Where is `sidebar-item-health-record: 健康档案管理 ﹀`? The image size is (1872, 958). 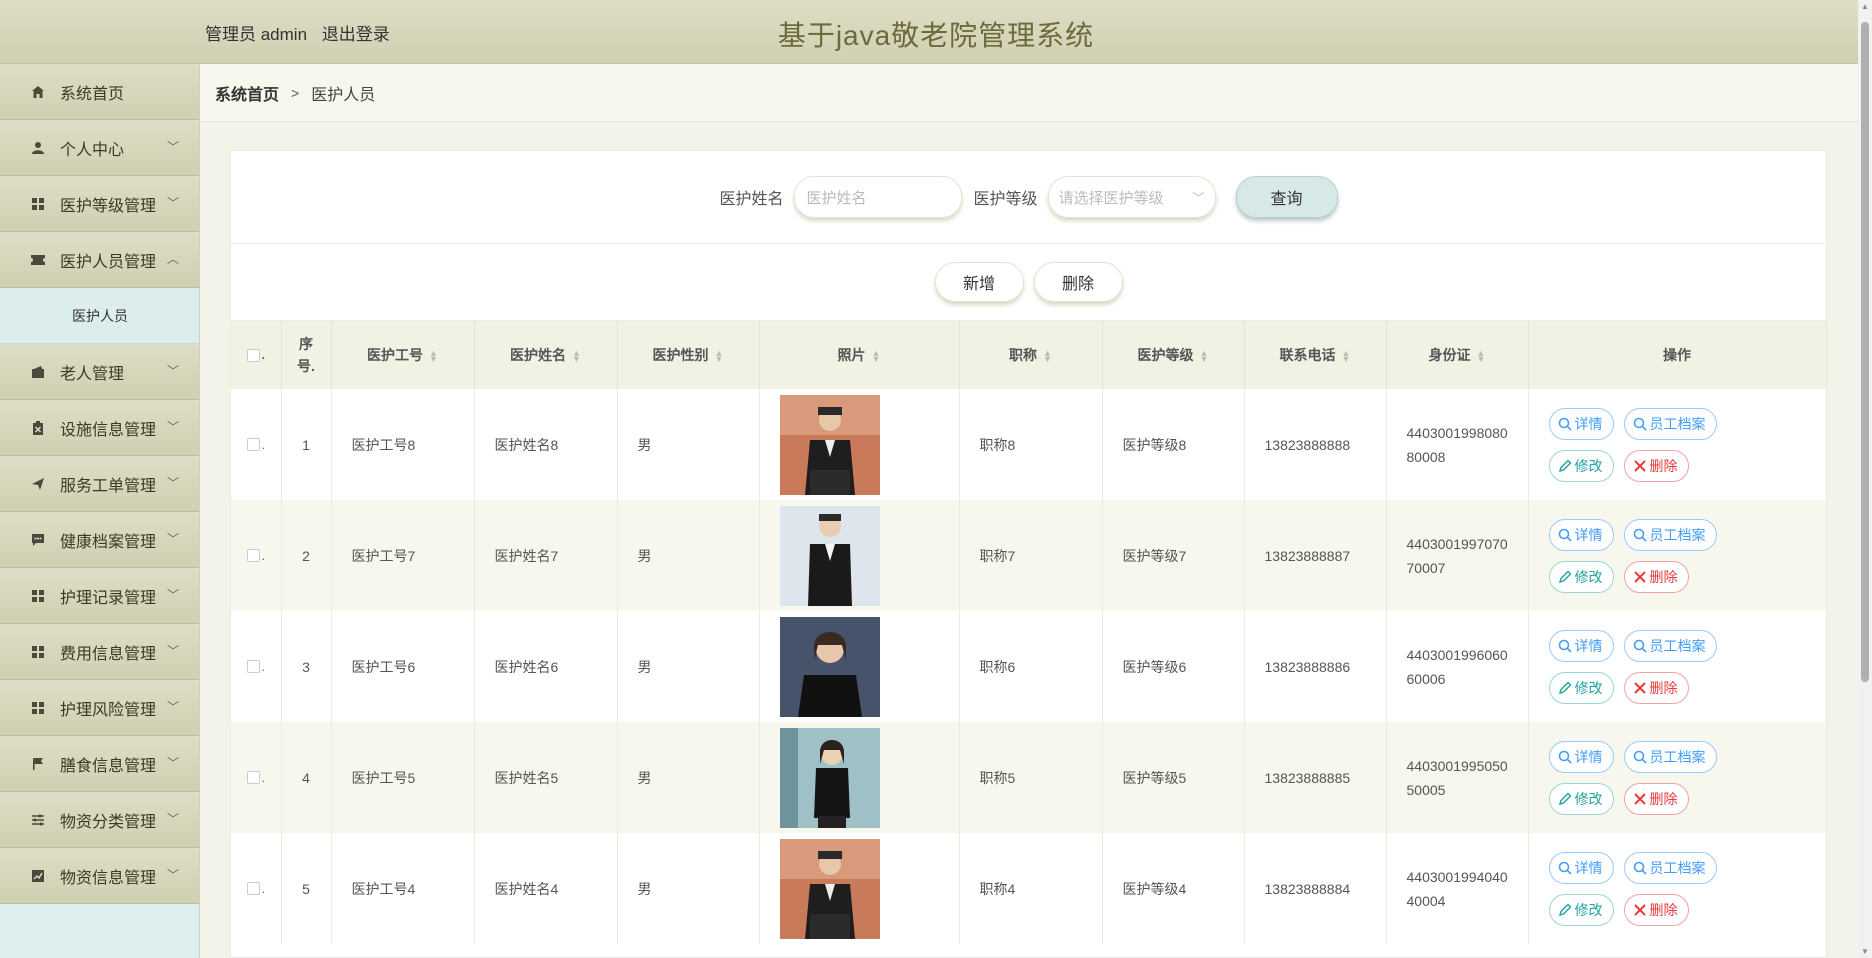
sidebar-item-health-record: 健康档案管理 ﹀ is located at coordinates (99, 540).